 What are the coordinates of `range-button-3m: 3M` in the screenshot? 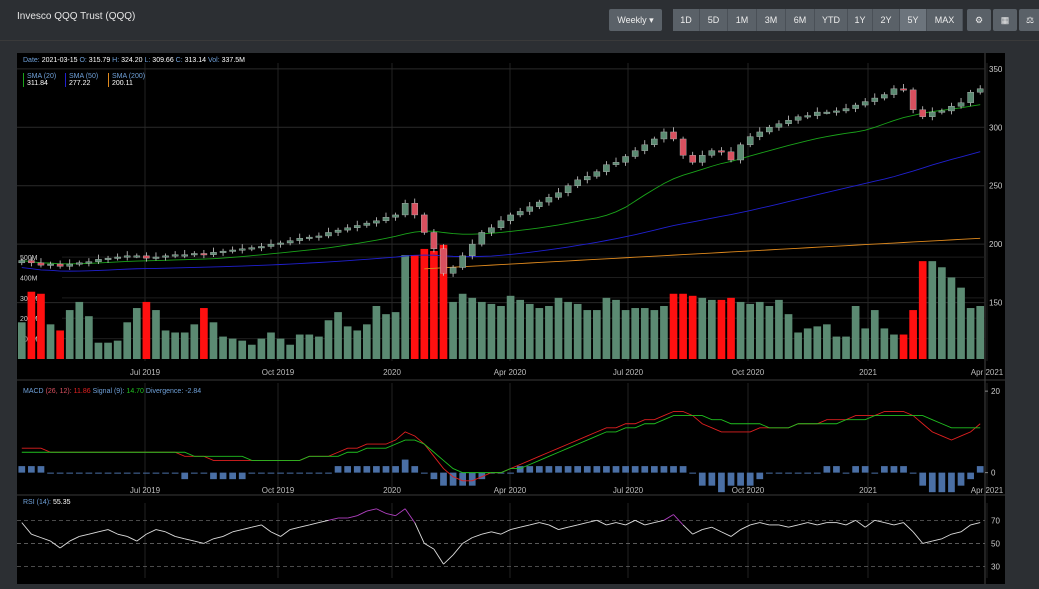 It's located at (771, 20).